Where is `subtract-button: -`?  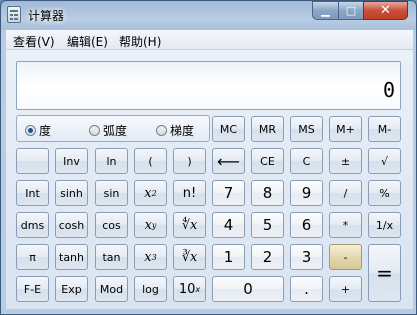 subtract-button: - is located at coordinates (345, 257).